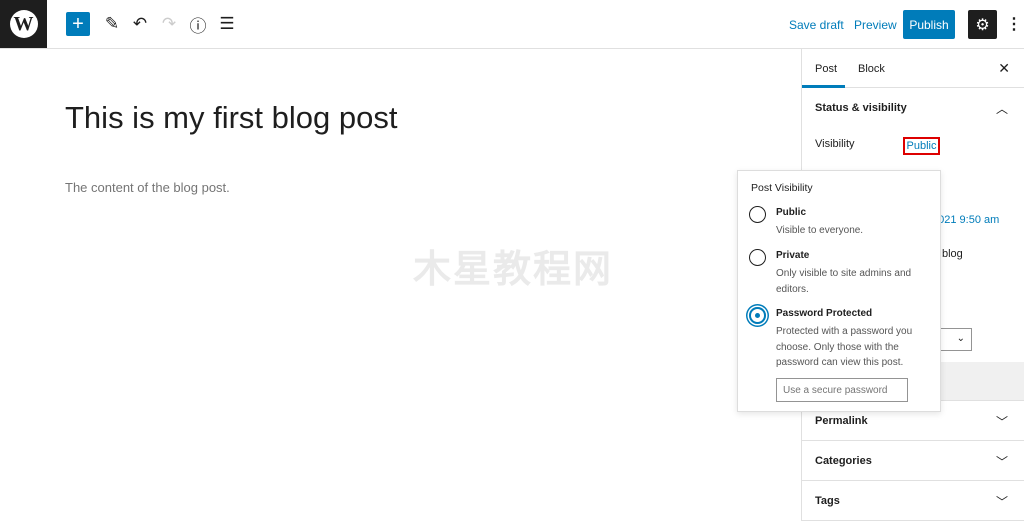  Describe the element at coordinates (875, 25) in the screenshot. I see `preview-button: Preview` at that location.